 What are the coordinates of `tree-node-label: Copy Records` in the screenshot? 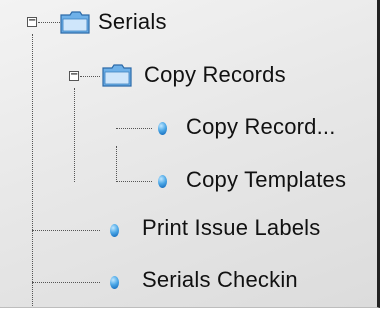 It's located at (215, 74).